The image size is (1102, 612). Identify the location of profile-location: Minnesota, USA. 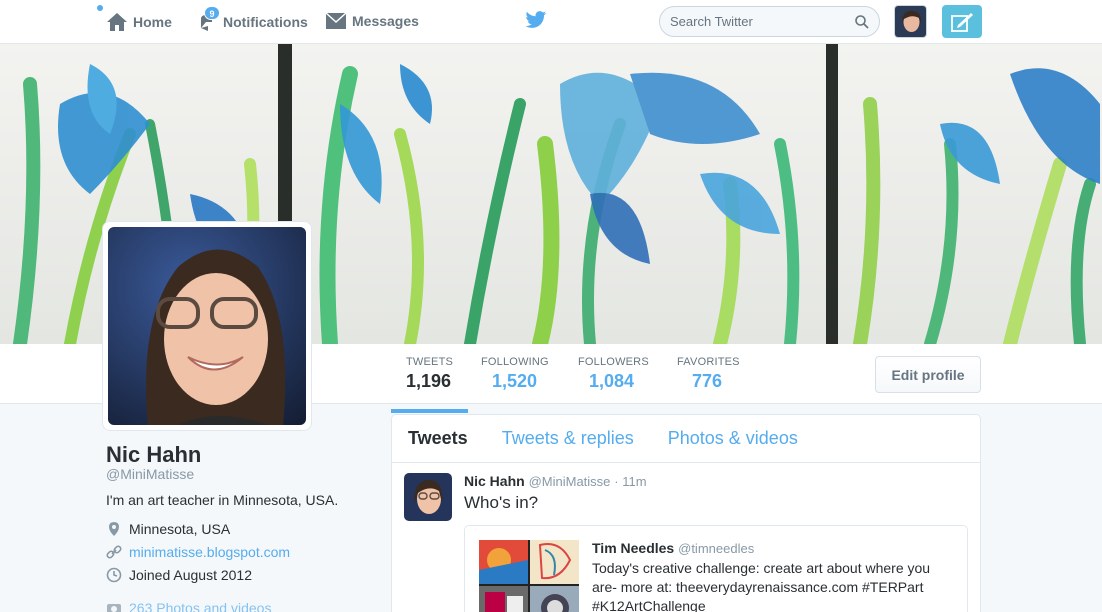
(168, 529).